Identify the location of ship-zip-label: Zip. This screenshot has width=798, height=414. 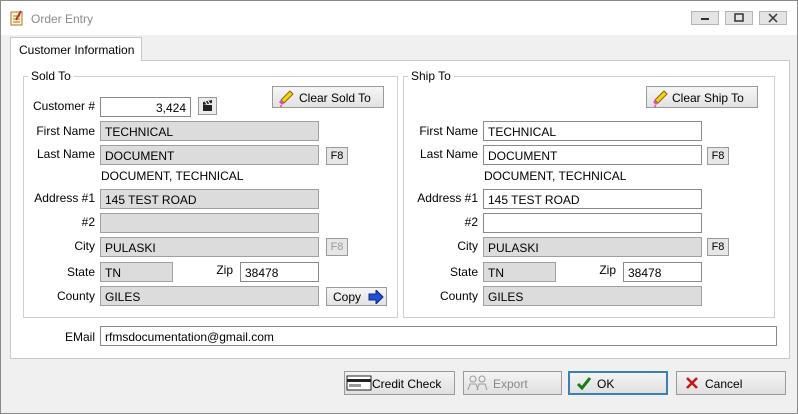
(607, 270).